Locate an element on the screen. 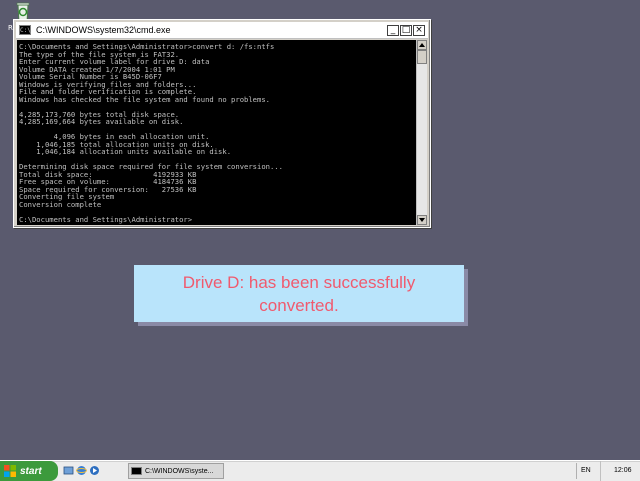 This screenshot has width=640, height=481. windows-logo-icon is located at coordinates (10, 471).